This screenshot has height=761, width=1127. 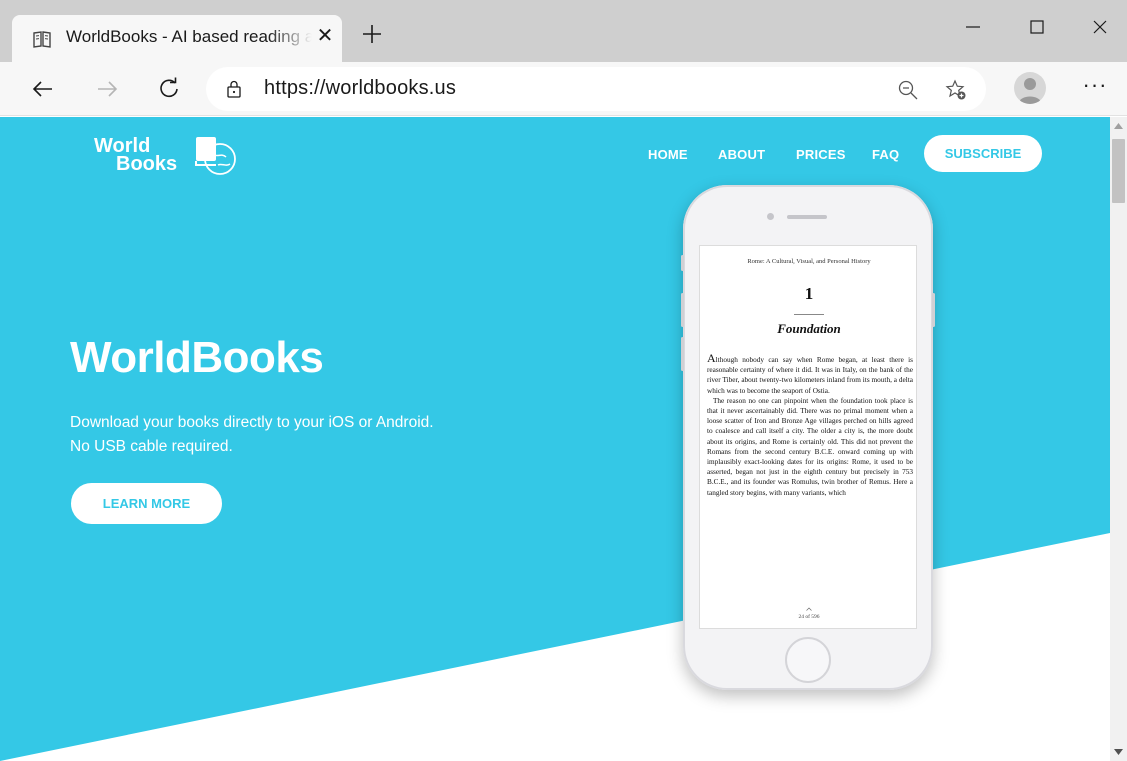 I want to click on lock-icon, so click(x=234, y=89).